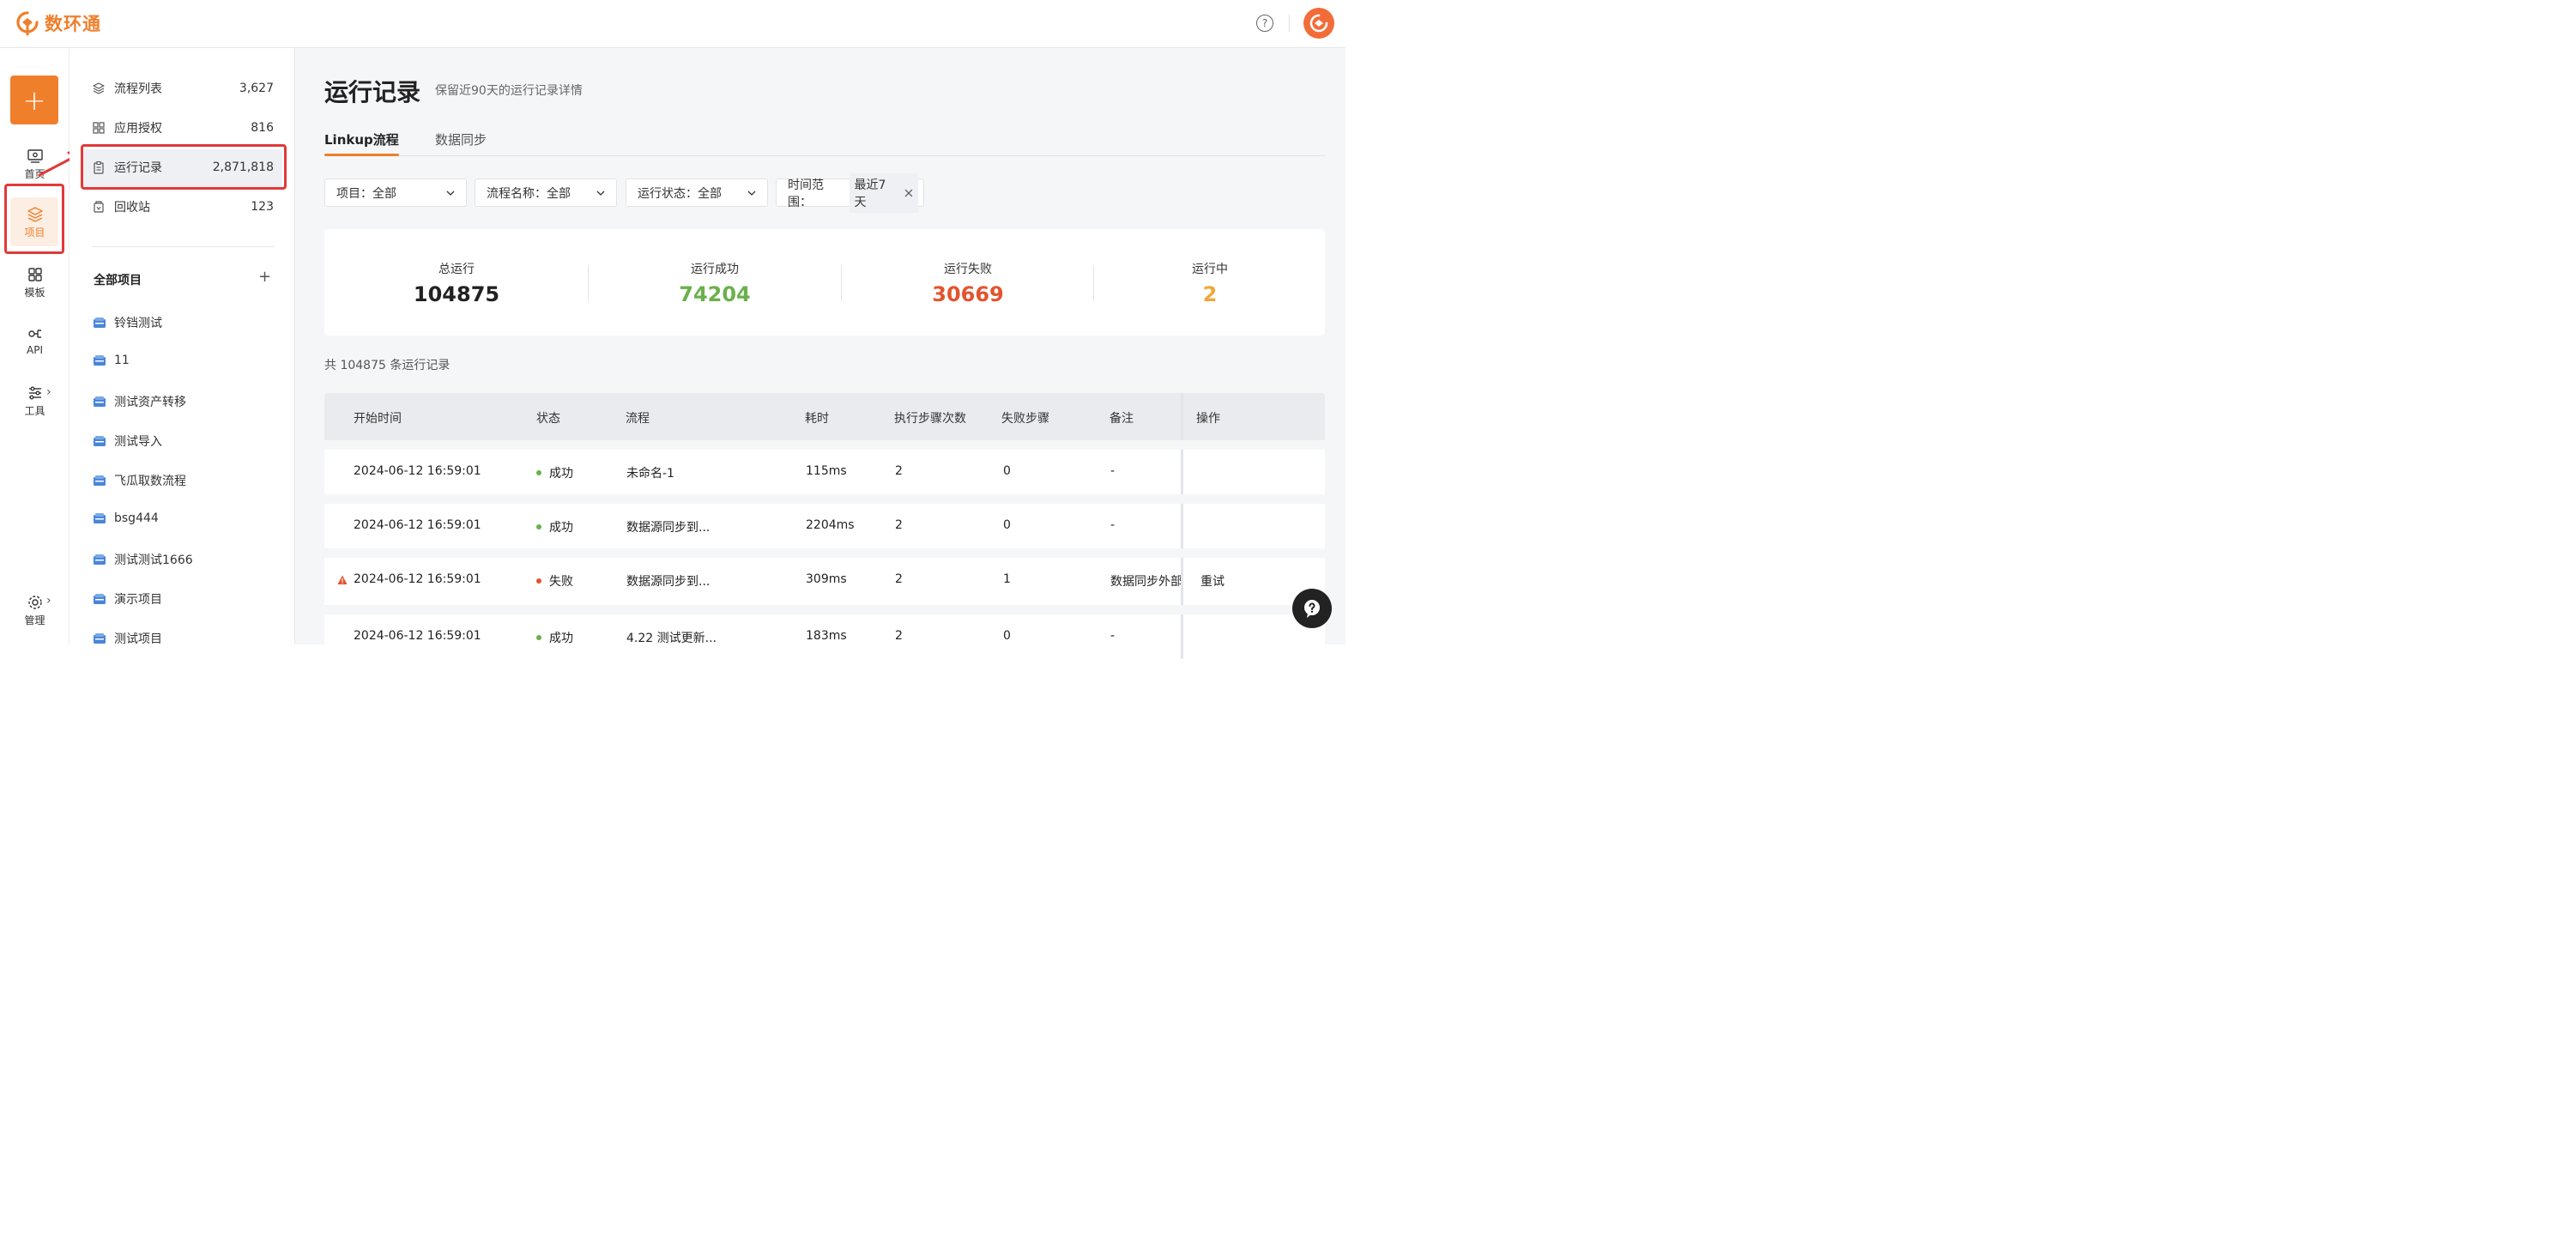 The width and height of the screenshot is (2576, 1234). What do you see at coordinates (830, 525) in the screenshot?
I see `cell-duration: 2204ms` at bounding box center [830, 525].